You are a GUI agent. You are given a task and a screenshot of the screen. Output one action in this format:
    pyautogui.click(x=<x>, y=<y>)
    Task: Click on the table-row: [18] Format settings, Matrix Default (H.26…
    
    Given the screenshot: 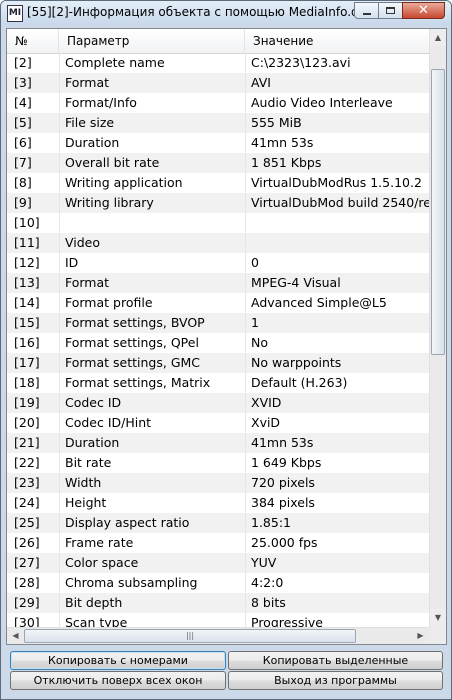 What is the action you would take?
    pyautogui.click(x=218, y=383)
    